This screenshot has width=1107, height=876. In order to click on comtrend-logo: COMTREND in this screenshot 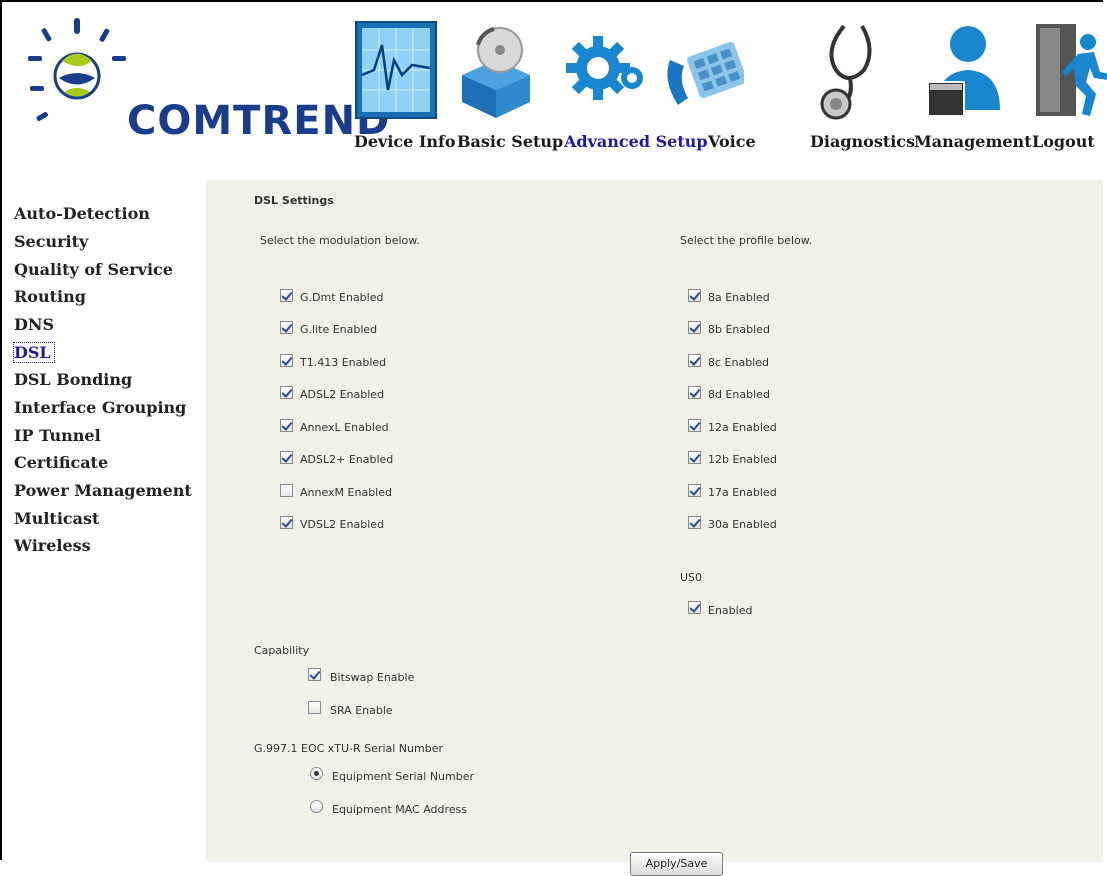, I will do `click(205, 80)`.